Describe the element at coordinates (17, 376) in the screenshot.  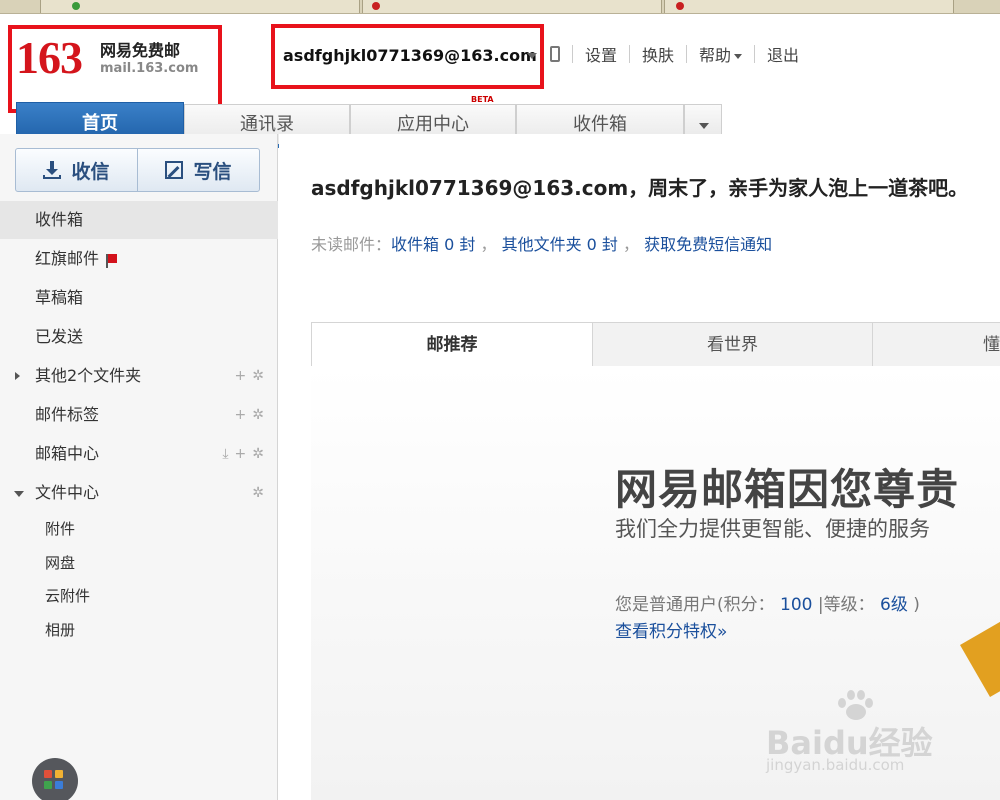
I see `expand-icon` at that location.